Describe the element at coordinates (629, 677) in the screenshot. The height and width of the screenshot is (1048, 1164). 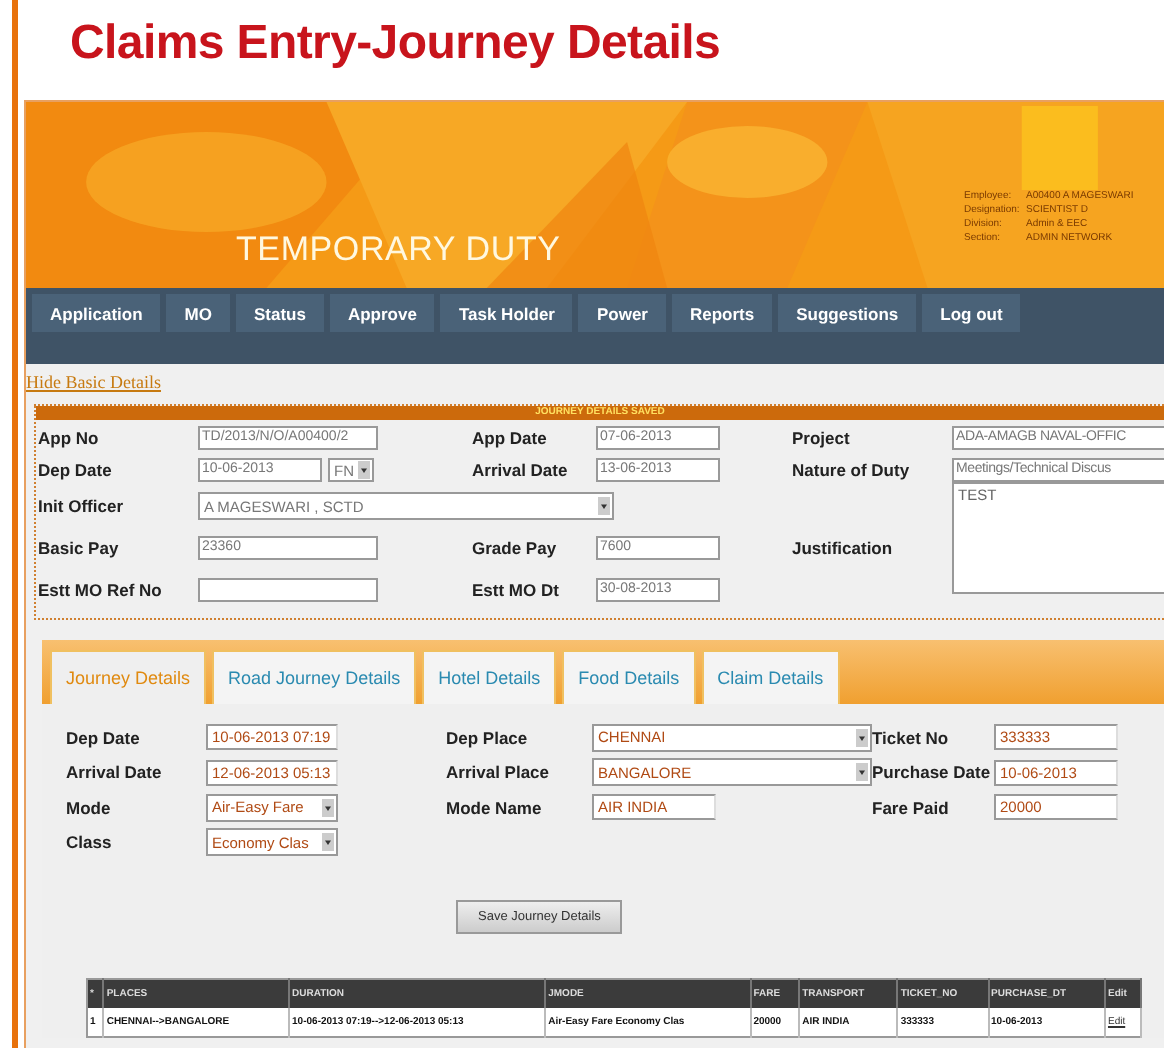
I see `tab: Food Details` at that location.